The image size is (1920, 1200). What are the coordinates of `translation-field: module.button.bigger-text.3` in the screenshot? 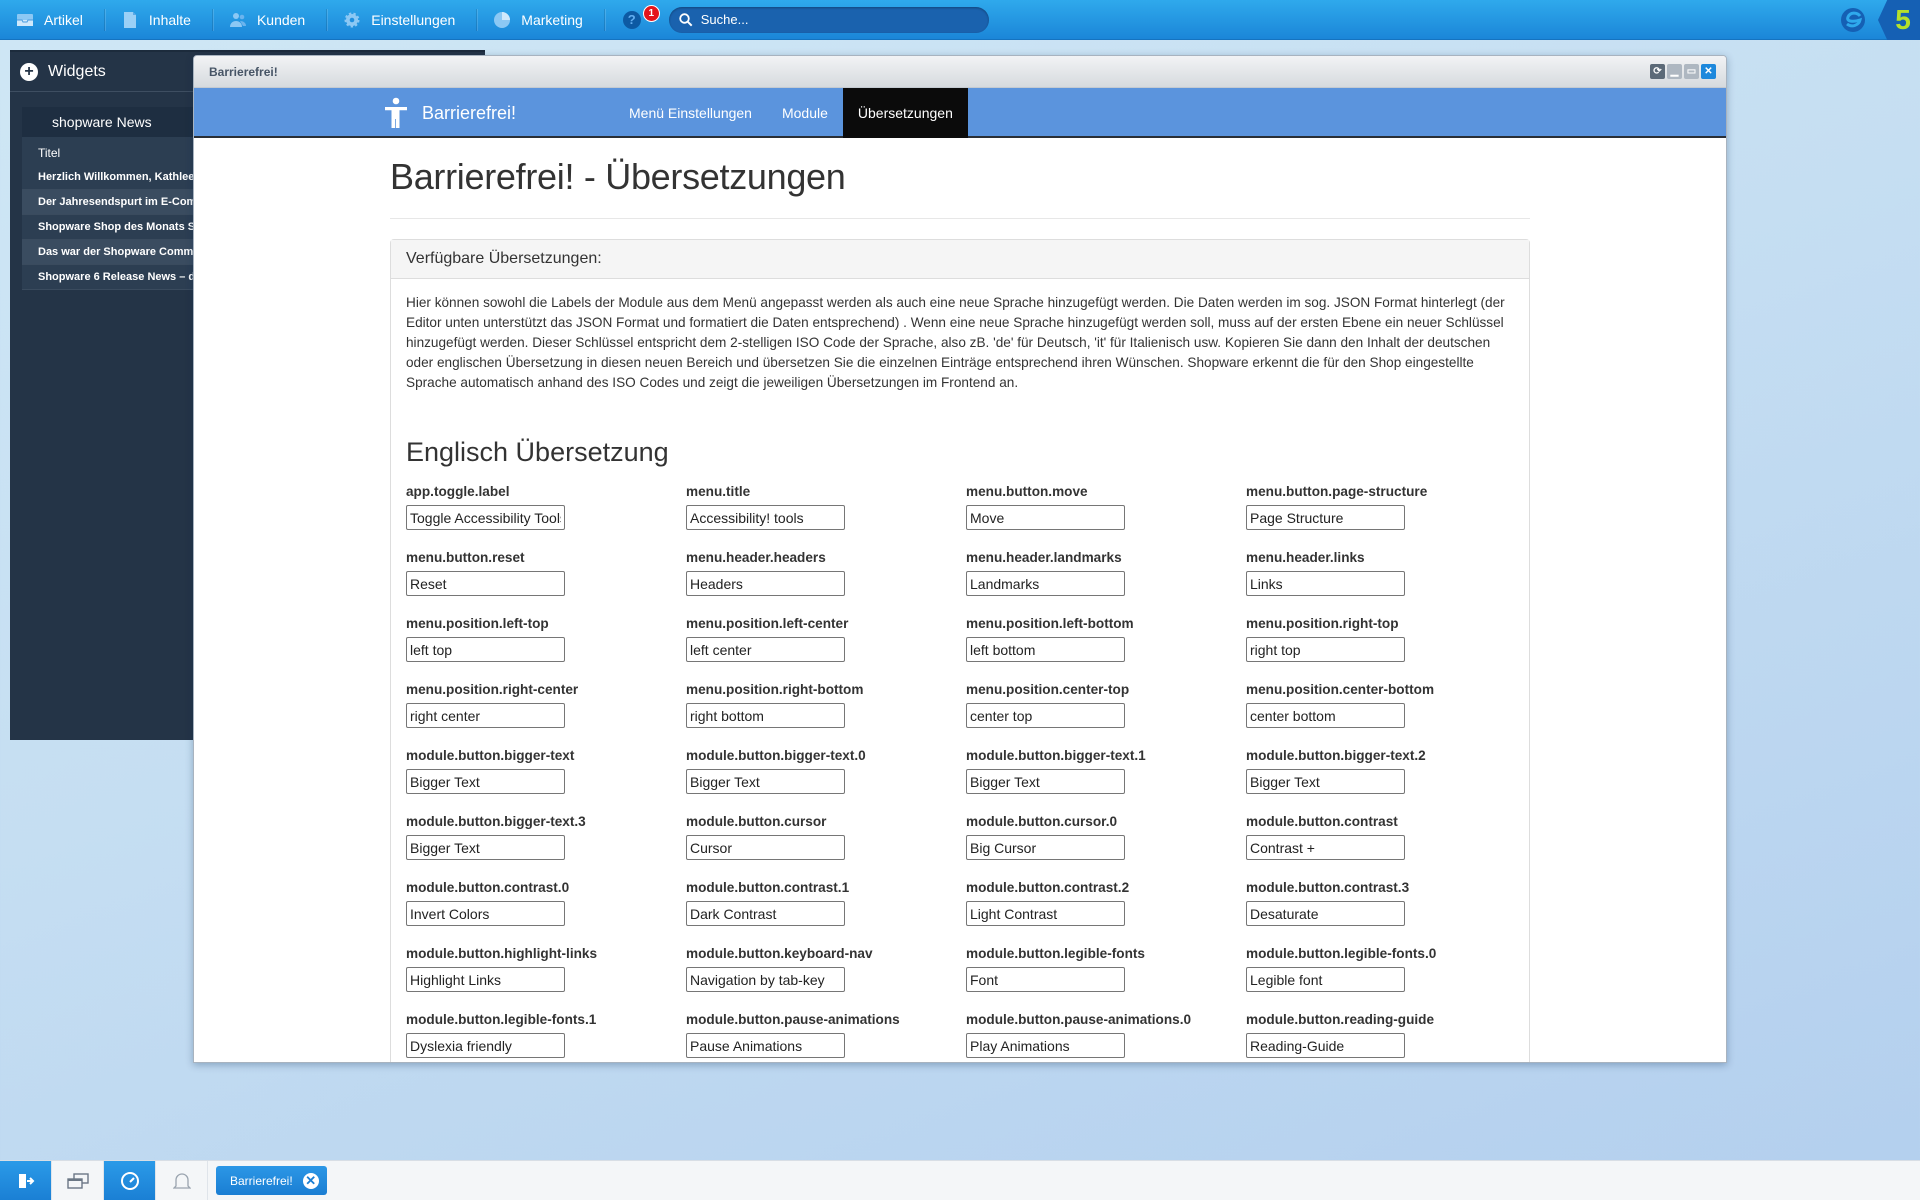 It's located at (546, 845).